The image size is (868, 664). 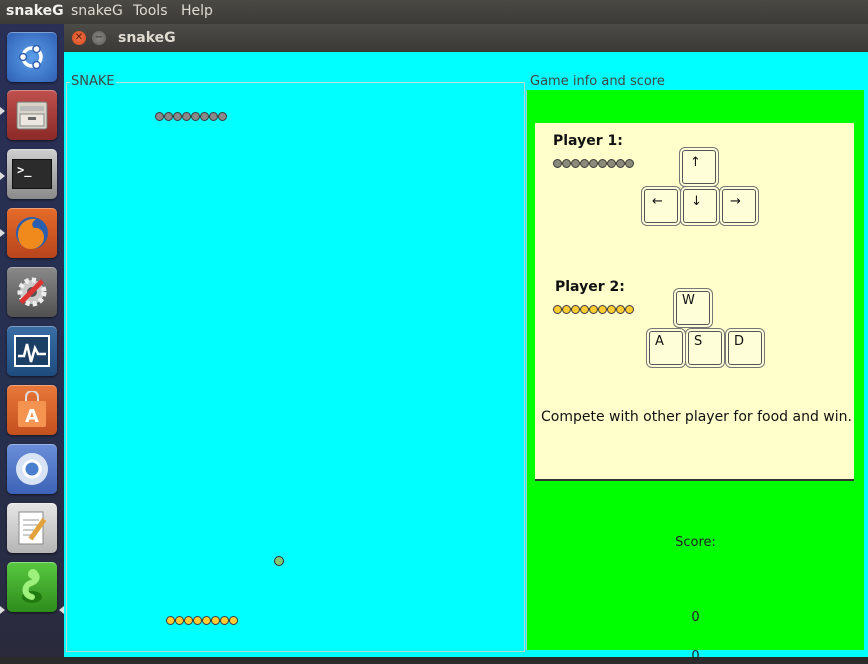 What do you see at coordinates (32, 174) in the screenshot?
I see `terminal-icon: >_` at bounding box center [32, 174].